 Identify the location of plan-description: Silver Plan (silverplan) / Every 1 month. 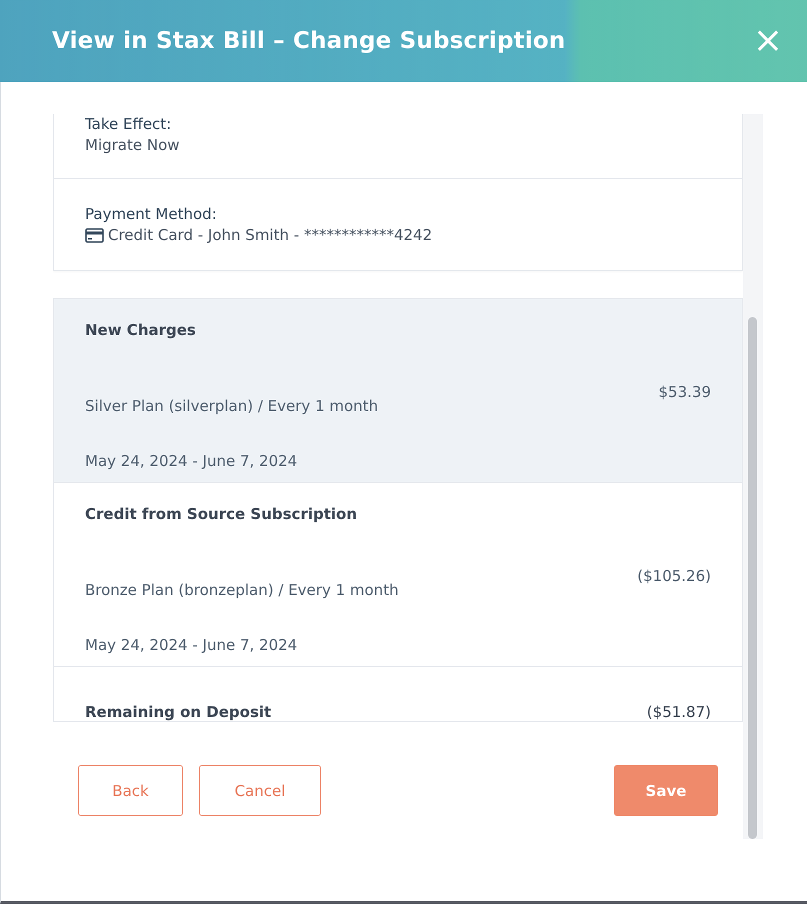
(232, 407).